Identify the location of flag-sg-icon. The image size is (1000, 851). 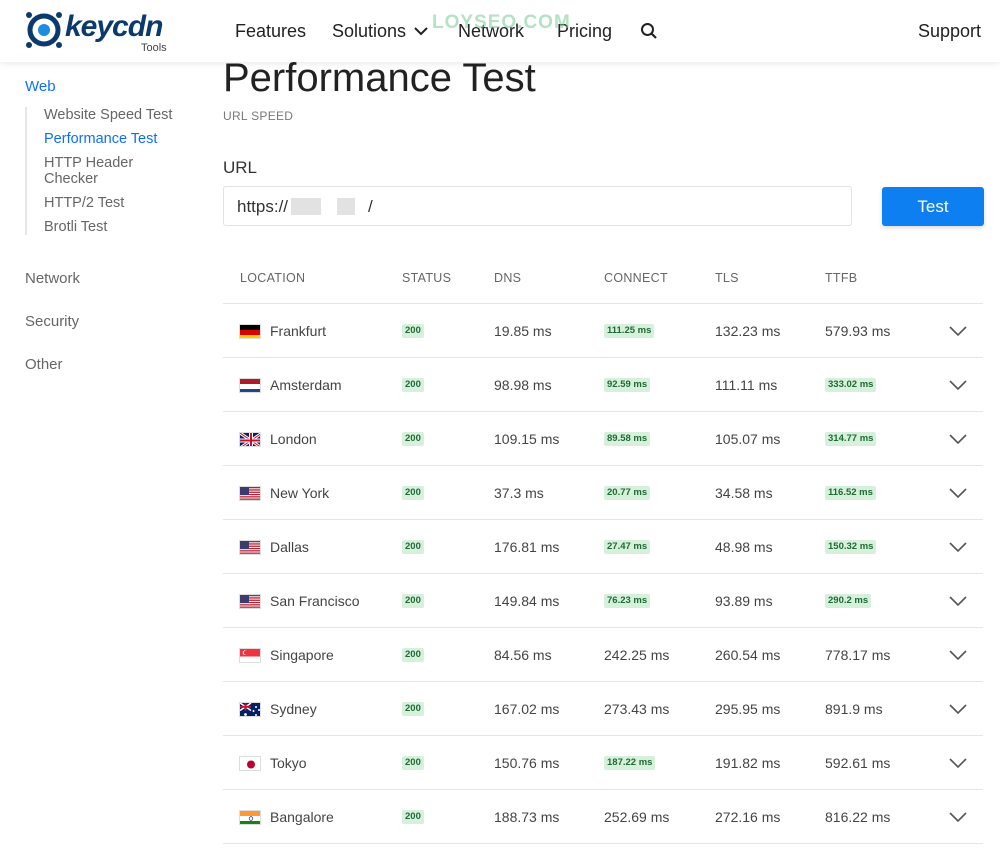
(250, 655).